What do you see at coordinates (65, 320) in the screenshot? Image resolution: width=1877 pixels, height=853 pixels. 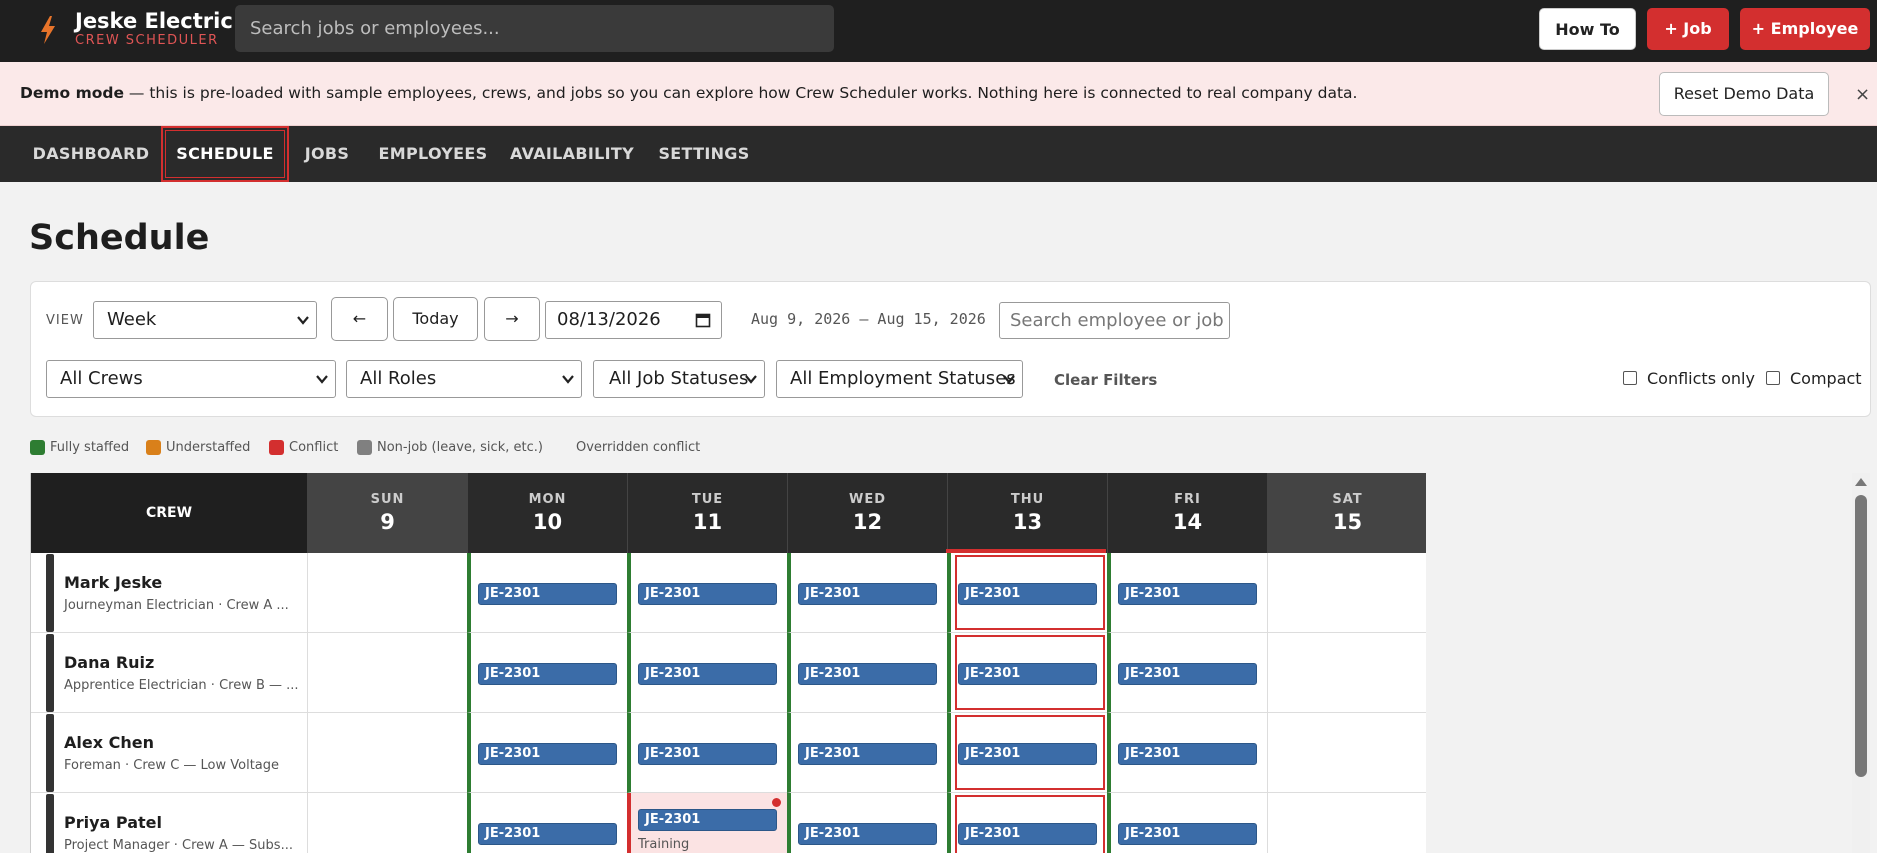 I see `view-label: VIEW` at bounding box center [65, 320].